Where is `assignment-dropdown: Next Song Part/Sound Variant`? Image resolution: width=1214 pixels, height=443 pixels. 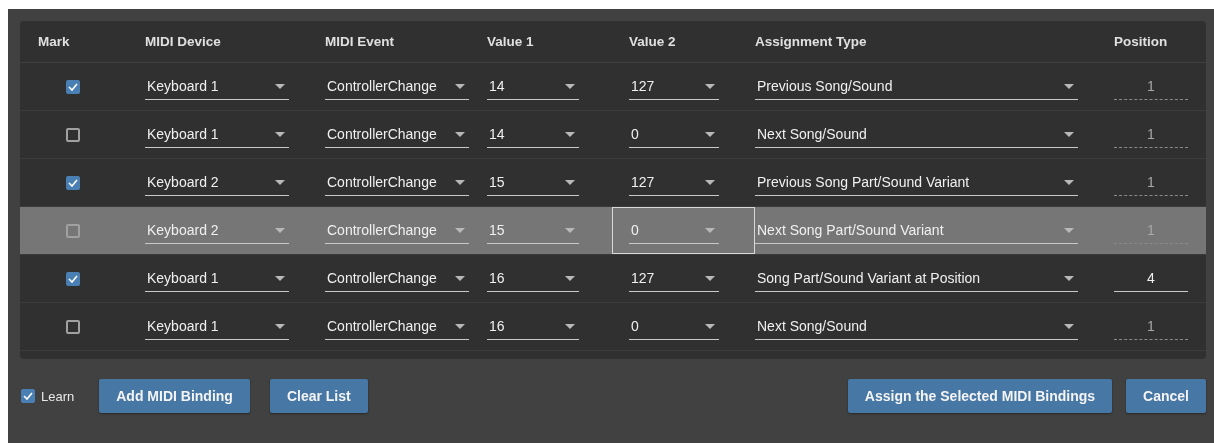 assignment-dropdown: Next Song Part/Sound Variant is located at coordinates (916, 230).